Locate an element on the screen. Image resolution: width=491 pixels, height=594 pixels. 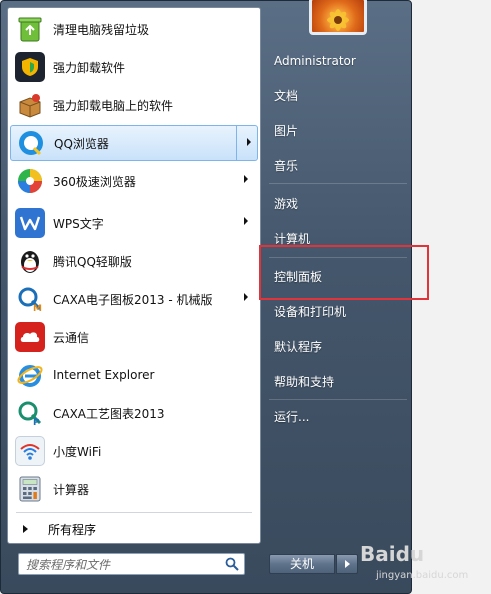
program-item-uninstaller: 强力卸载软件 is located at coordinates (134, 67).